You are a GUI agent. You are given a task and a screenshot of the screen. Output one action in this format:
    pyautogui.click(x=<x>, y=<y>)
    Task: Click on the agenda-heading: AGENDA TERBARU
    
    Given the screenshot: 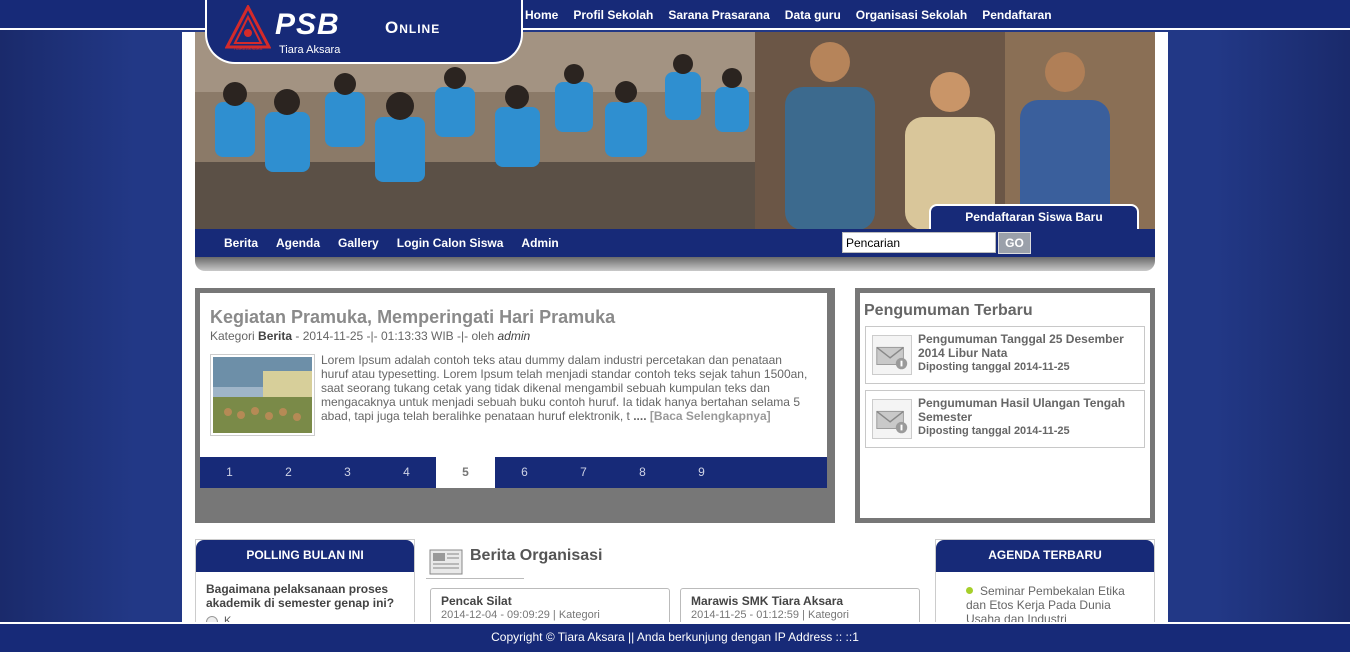 What is the action you would take?
    pyautogui.click(x=1045, y=556)
    